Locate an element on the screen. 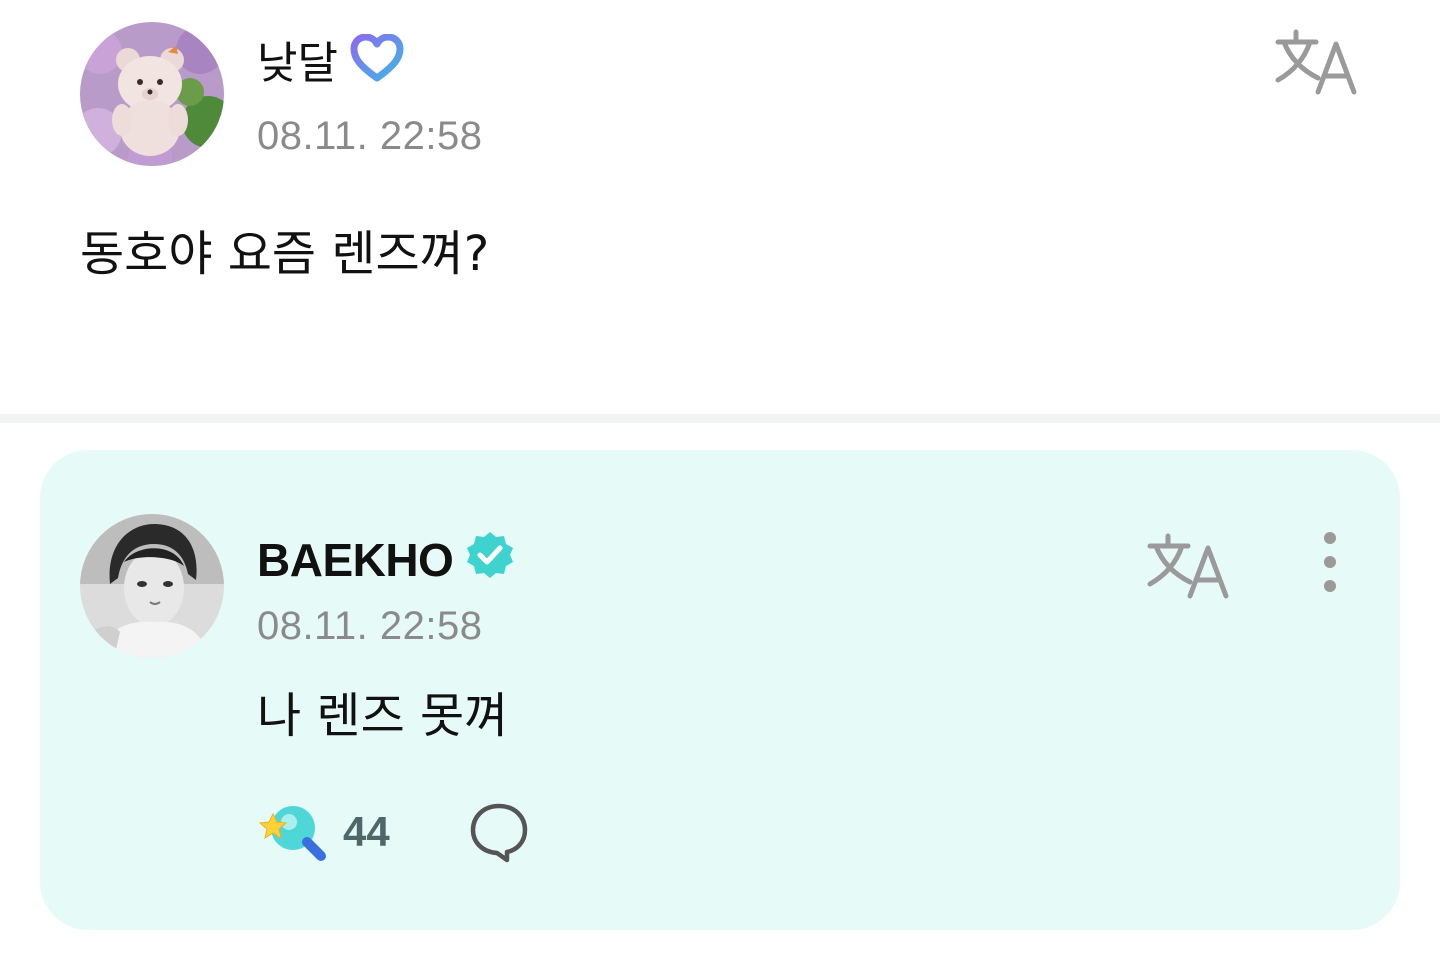 The height and width of the screenshot is (955, 1440). post-timestamp: 08.11. 22:58 is located at coordinates (370, 136).